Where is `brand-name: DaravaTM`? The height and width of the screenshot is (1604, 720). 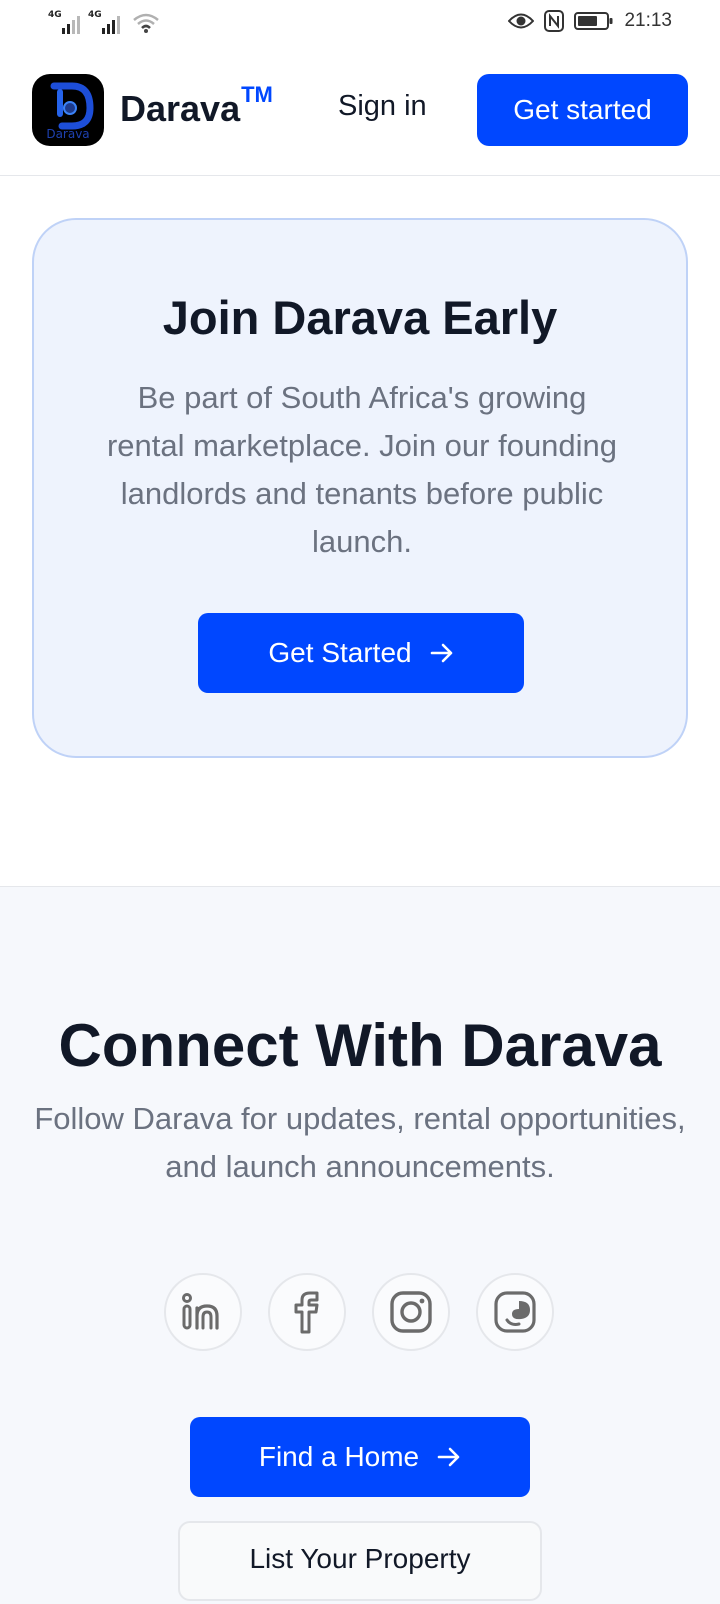 brand-name: DaravaTM is located at coordinates (196, 106).